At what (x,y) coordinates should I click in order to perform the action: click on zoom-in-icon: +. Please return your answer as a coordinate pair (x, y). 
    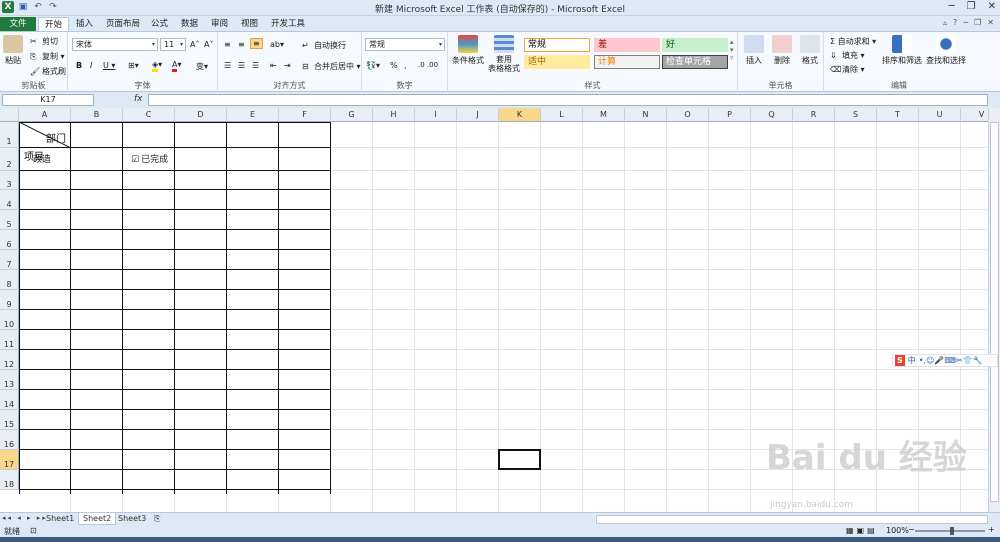
    Looking at the image, I should click on (991, 529).